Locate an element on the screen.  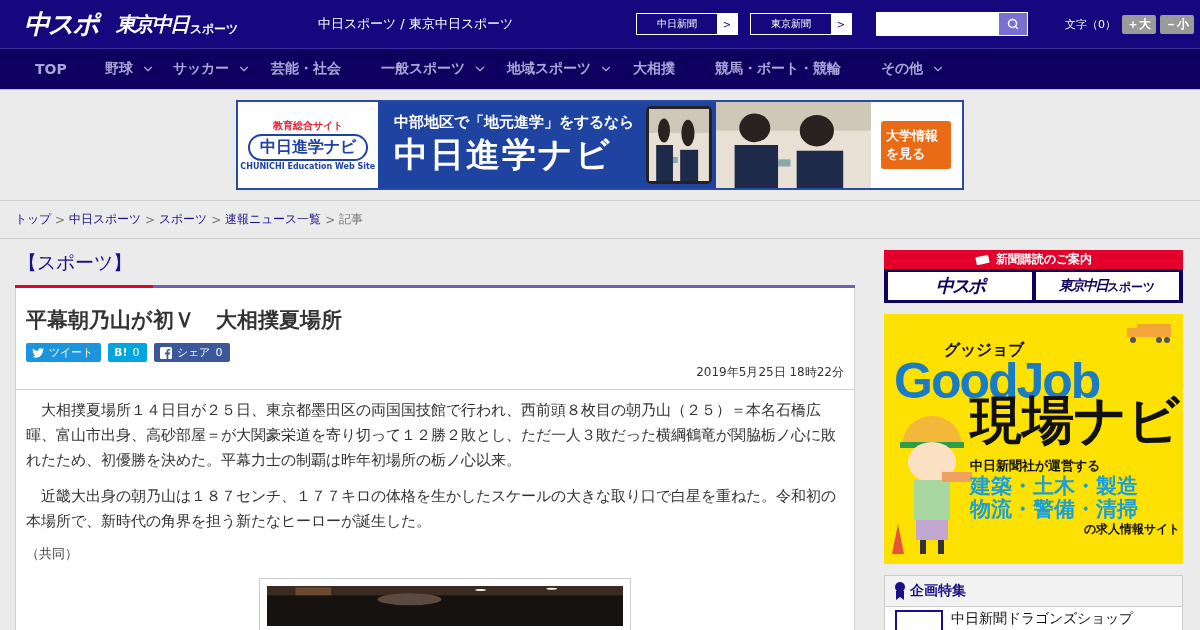
banner-heading: 新聞購読のご案内 is located at coordinates (1044, 259).